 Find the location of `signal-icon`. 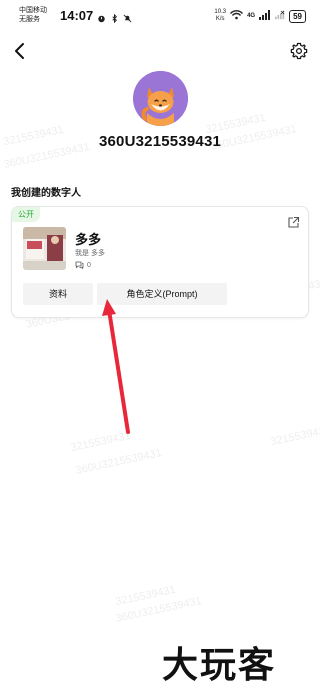

signal-icon is located at coordinates (265, 16).